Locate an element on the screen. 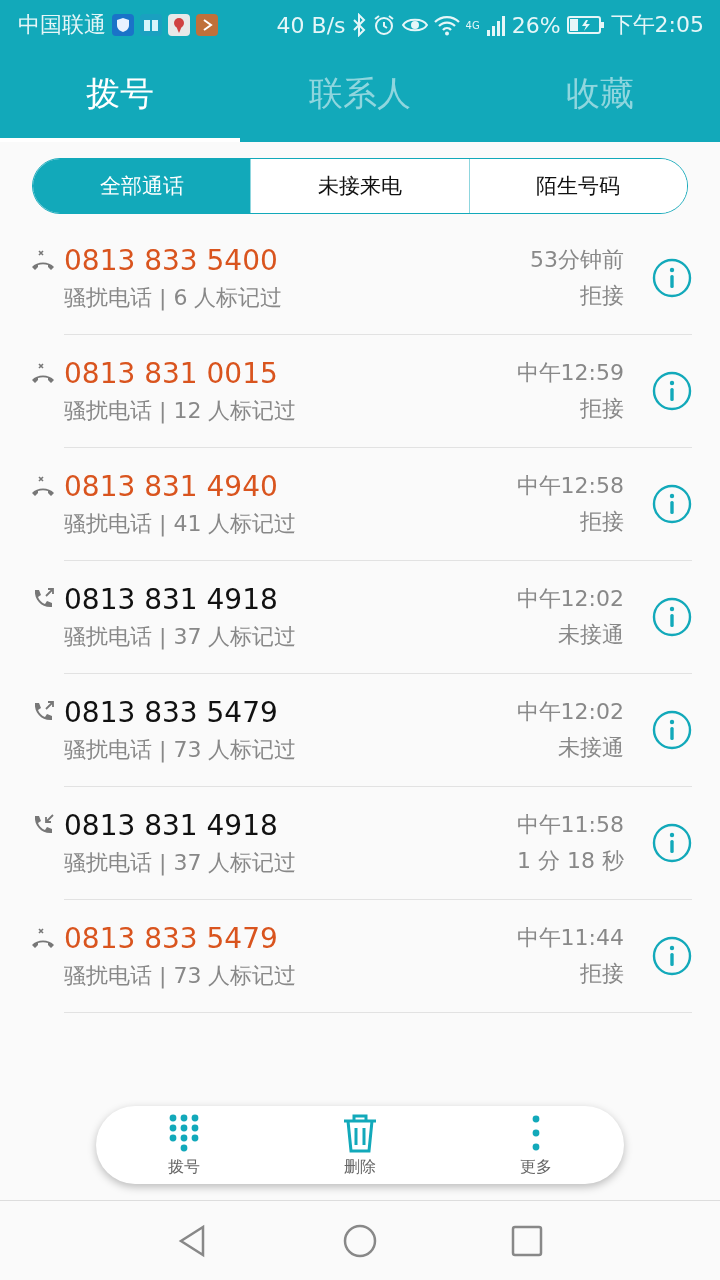 The width and height of the screenshot is (720, 1280). wifi-icon is located at coordinates (446, 25).